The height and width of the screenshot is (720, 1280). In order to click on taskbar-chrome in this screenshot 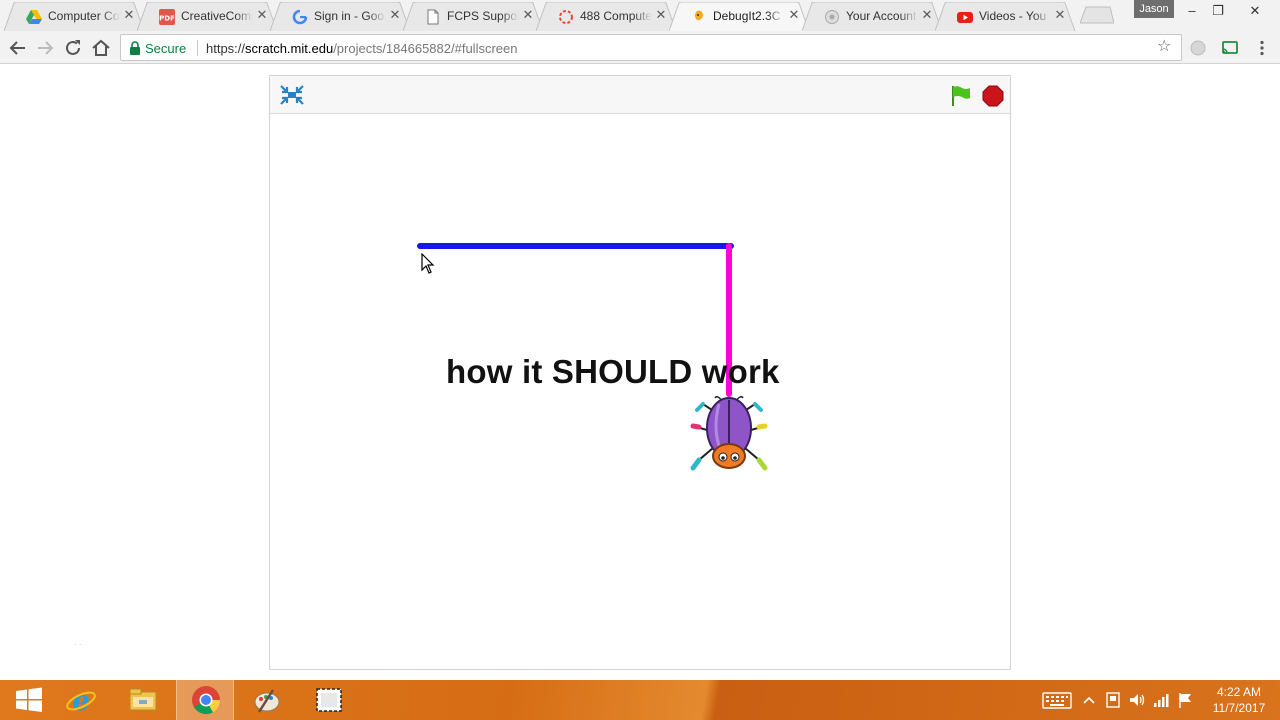, I will do `click(205, 700)`.